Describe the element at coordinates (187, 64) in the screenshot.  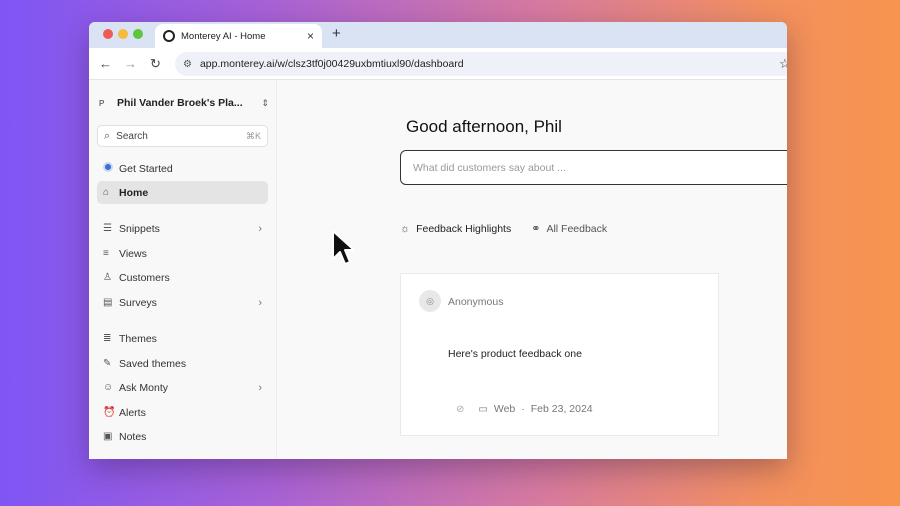
I see `site-settings-icon: ⚙` at that location.